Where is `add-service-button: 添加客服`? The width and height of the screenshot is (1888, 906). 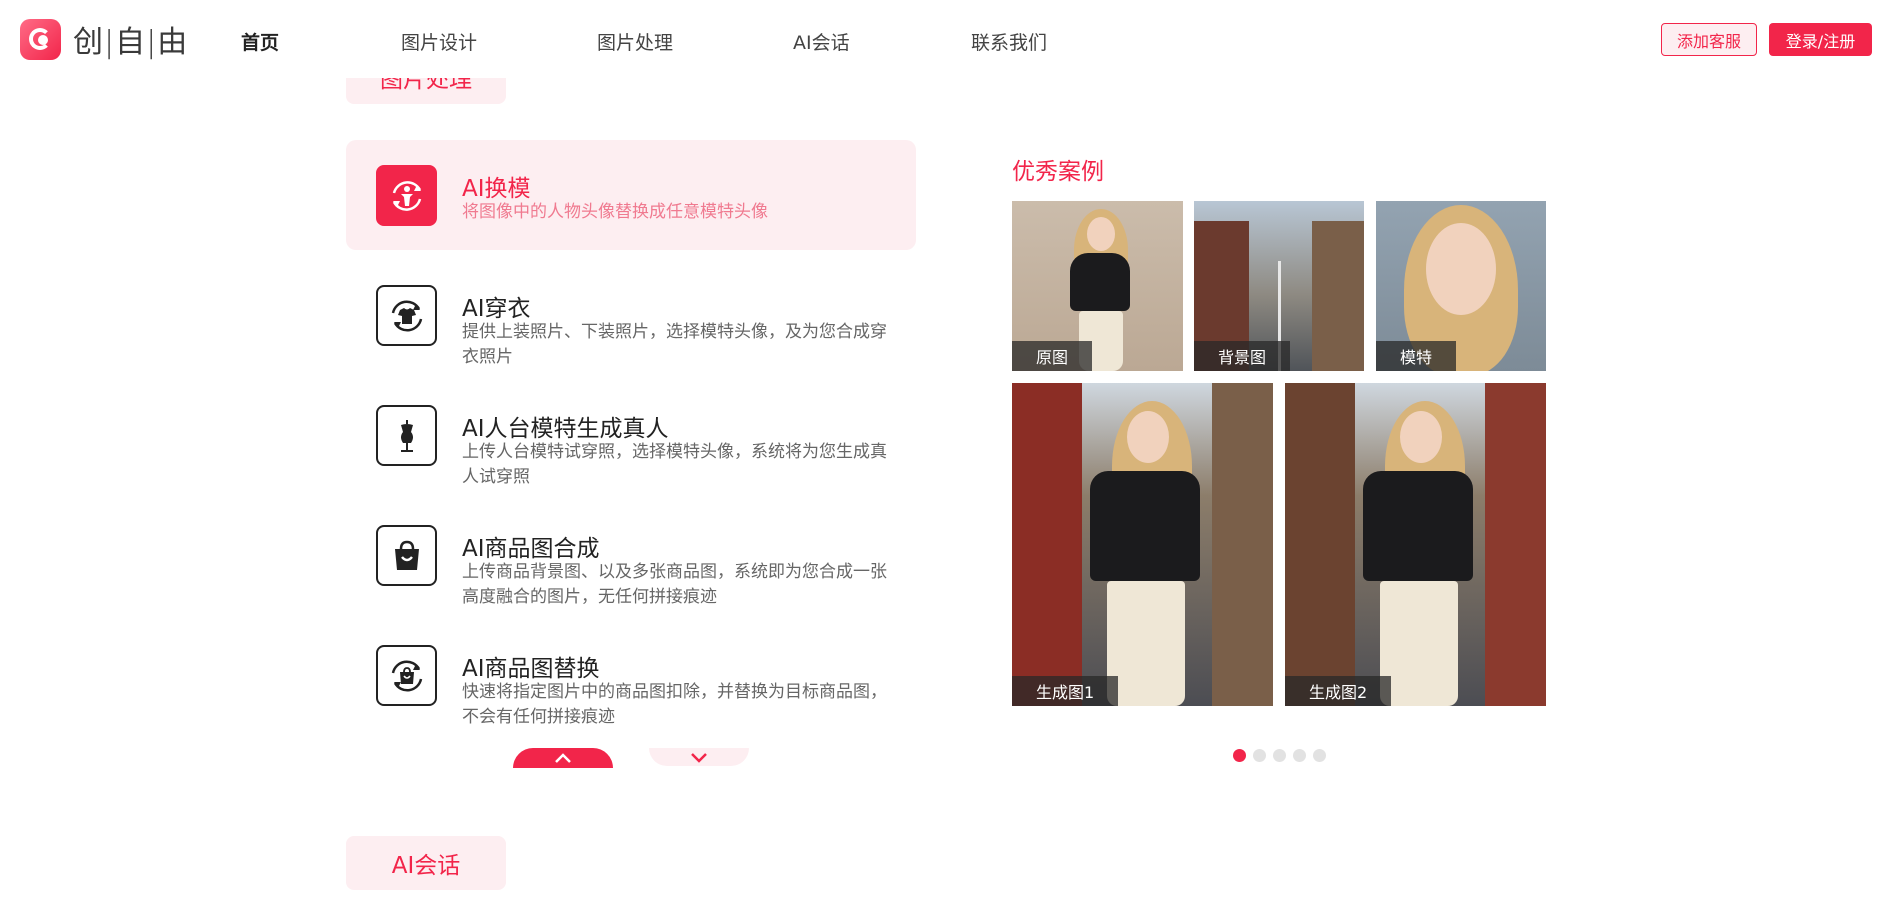 add-service-button: 添加客服 is located at coordinates (1709, 39).